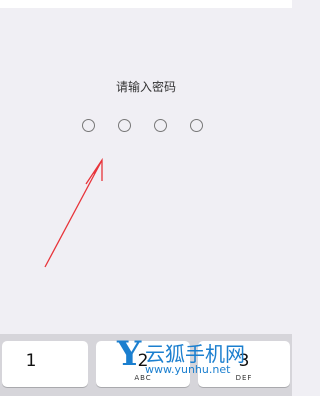  Describe the element at coordinates (244, 378) in the screenshot. I see `key-3-letters: DEF` at that location.